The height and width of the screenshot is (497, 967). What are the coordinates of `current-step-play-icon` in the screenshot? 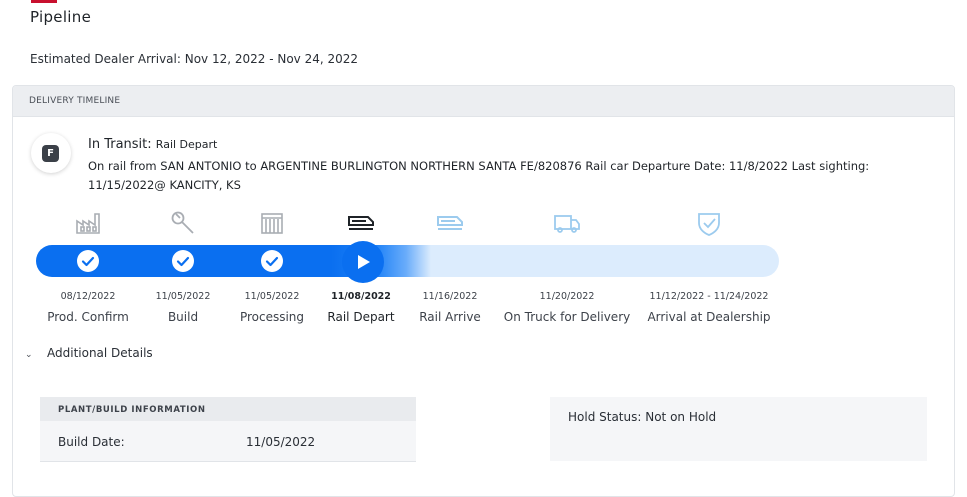 It's located at (363, 262).